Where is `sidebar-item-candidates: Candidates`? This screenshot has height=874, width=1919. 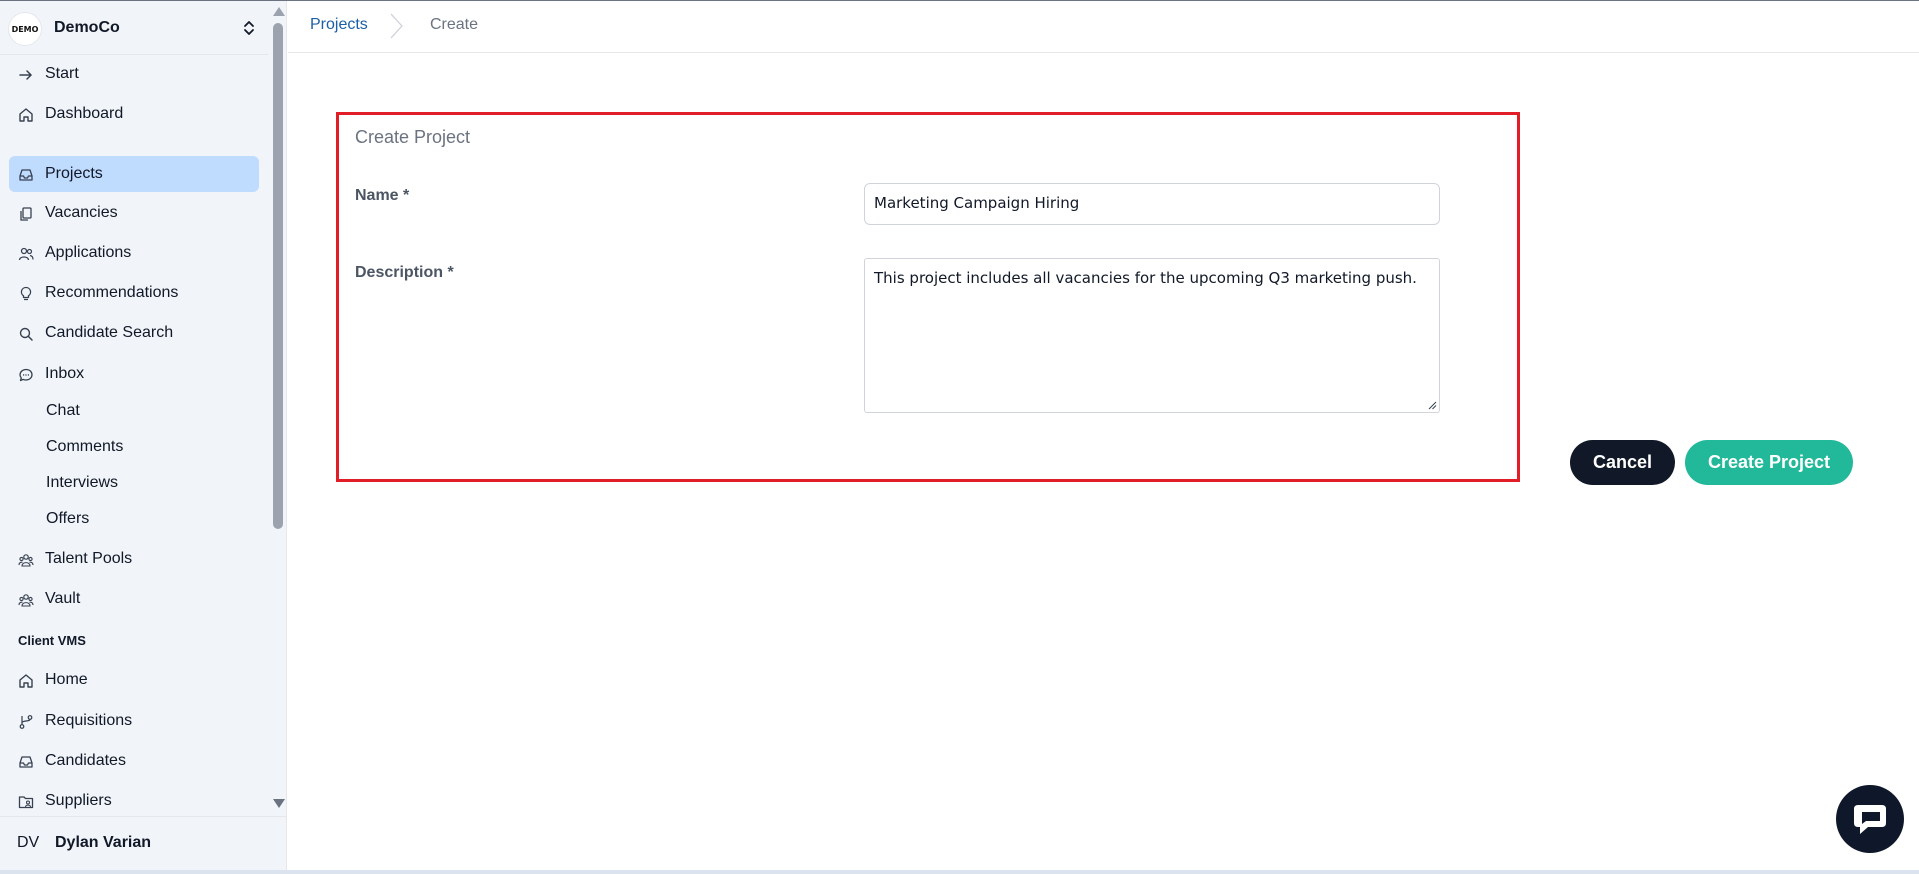 sidebar-item-candidates: Candidates is located at coordinates (134, 761).